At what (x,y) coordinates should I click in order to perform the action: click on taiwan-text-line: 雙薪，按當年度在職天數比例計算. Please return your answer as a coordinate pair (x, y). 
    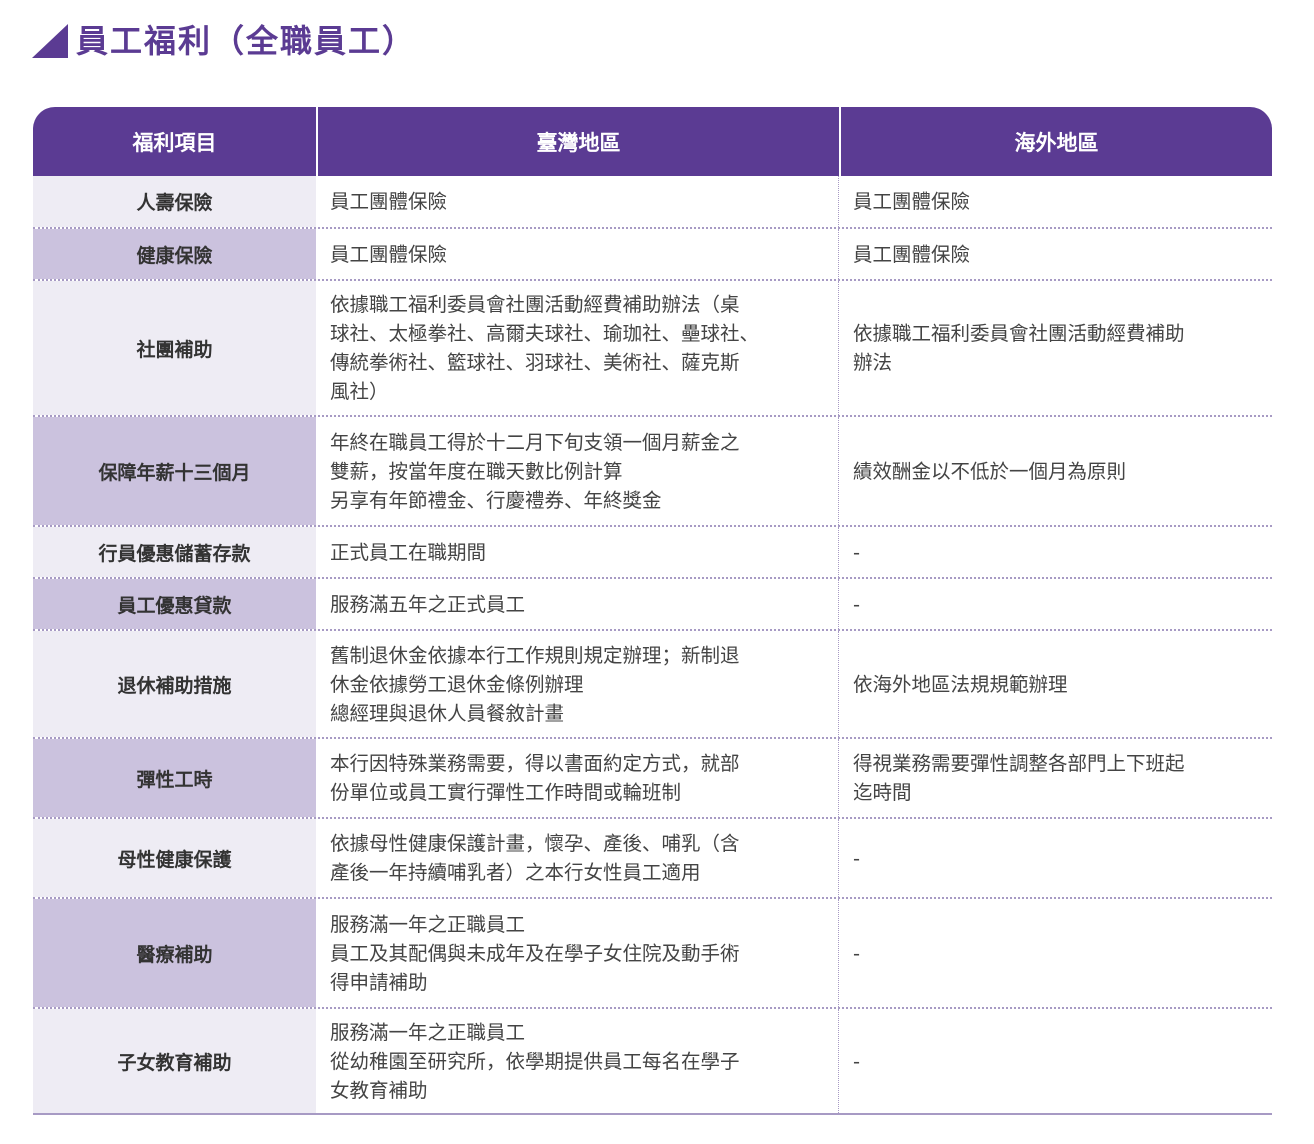
    Looking at the image, I should click on (476, 471).